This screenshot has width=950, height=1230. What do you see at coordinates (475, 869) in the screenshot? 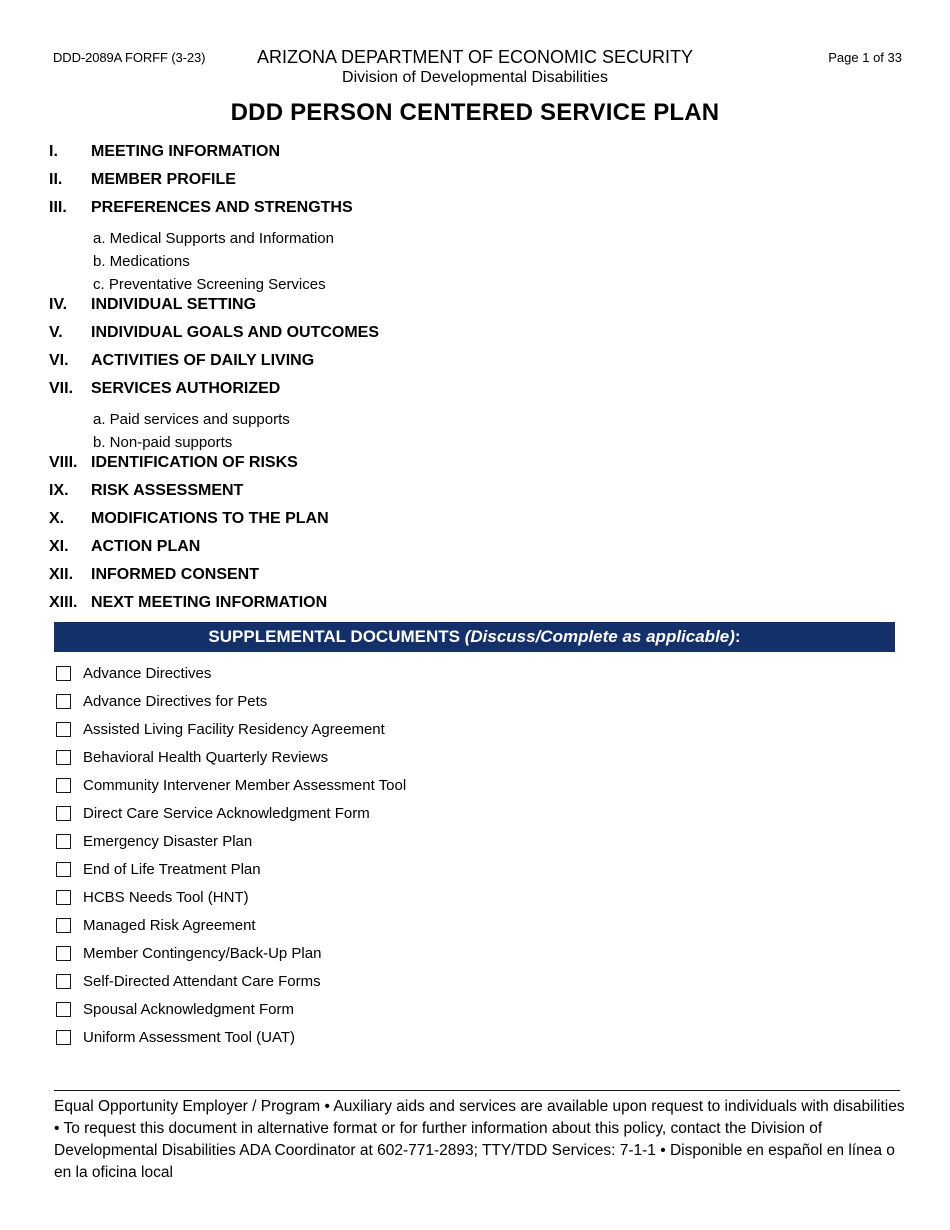
I see `checklist-item: End of Life Treatment Plan` at bounding box center [475, 869].